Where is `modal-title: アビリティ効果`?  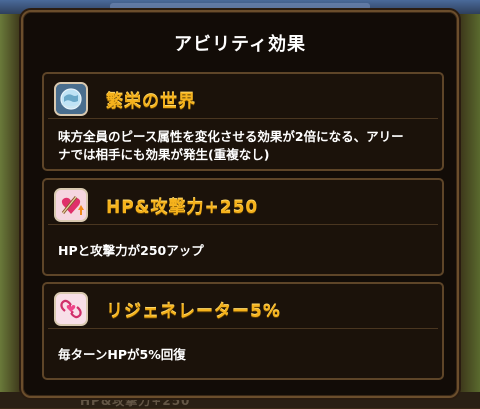
modal-title: アビリティ効果 is located at coordinates (240, 44).